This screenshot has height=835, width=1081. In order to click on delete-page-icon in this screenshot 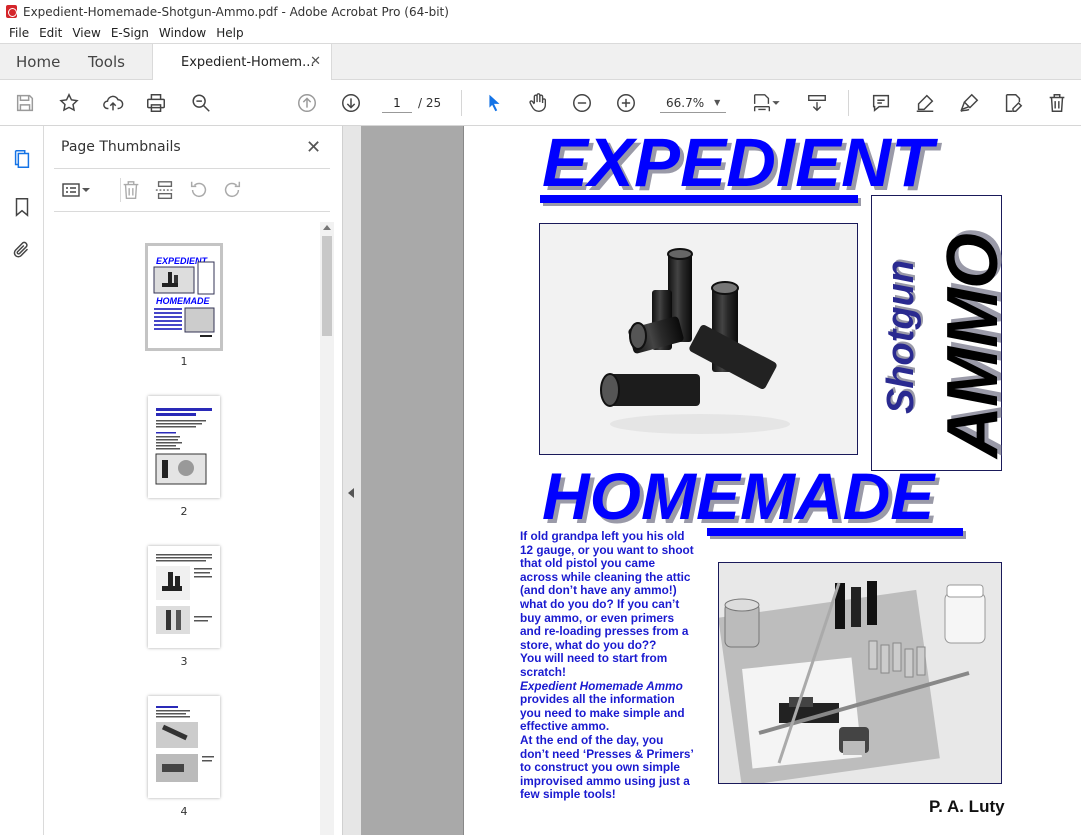, I will do `click(131, 190)`.